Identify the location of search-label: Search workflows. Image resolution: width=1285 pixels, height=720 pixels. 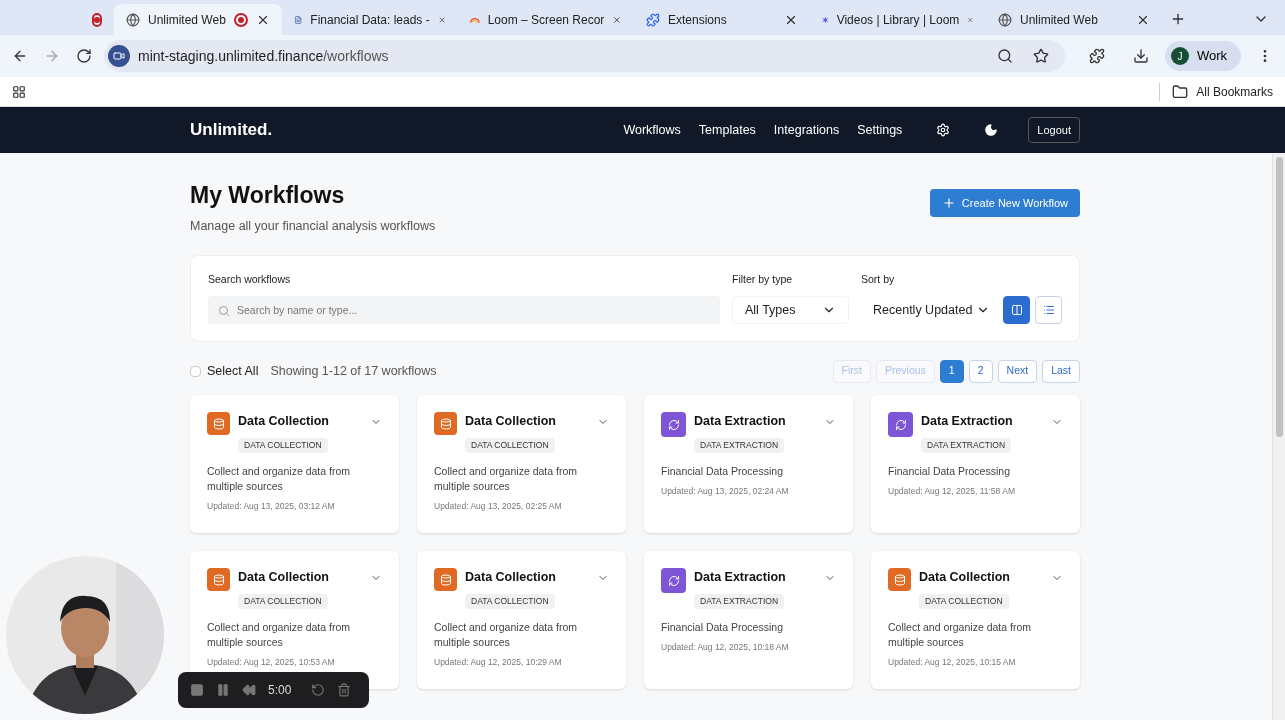
(250, 279).